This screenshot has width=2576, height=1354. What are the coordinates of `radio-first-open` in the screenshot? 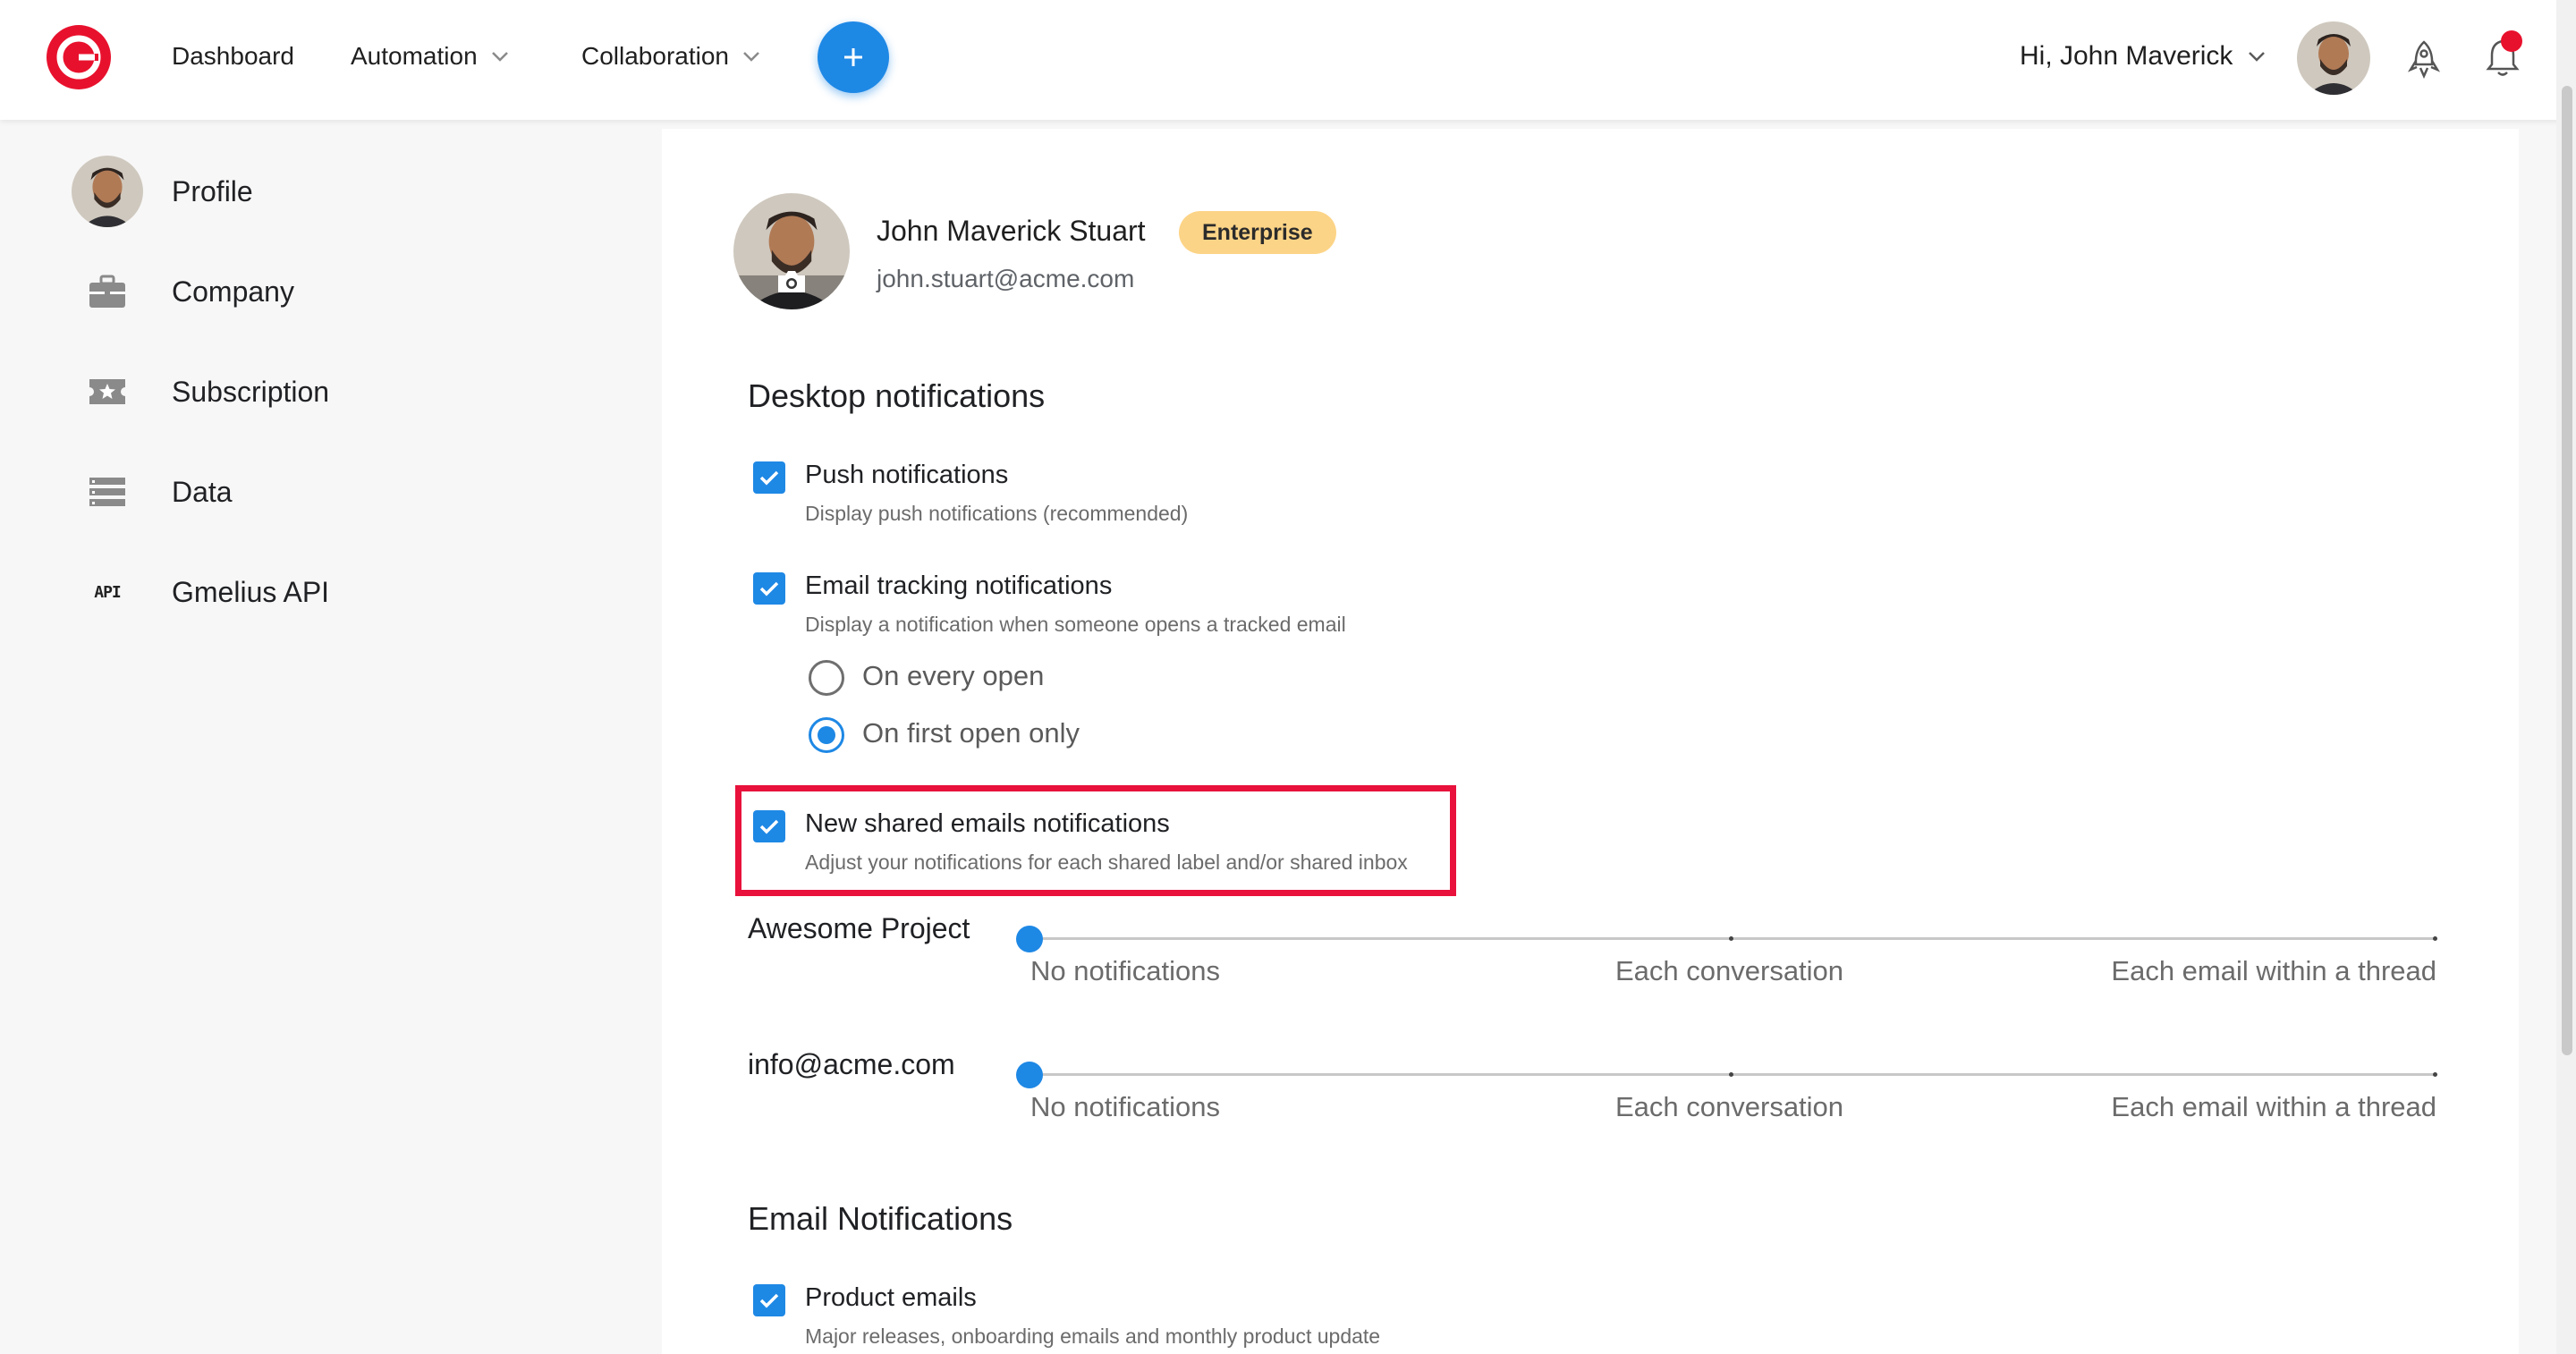 It's located at (826, 735).